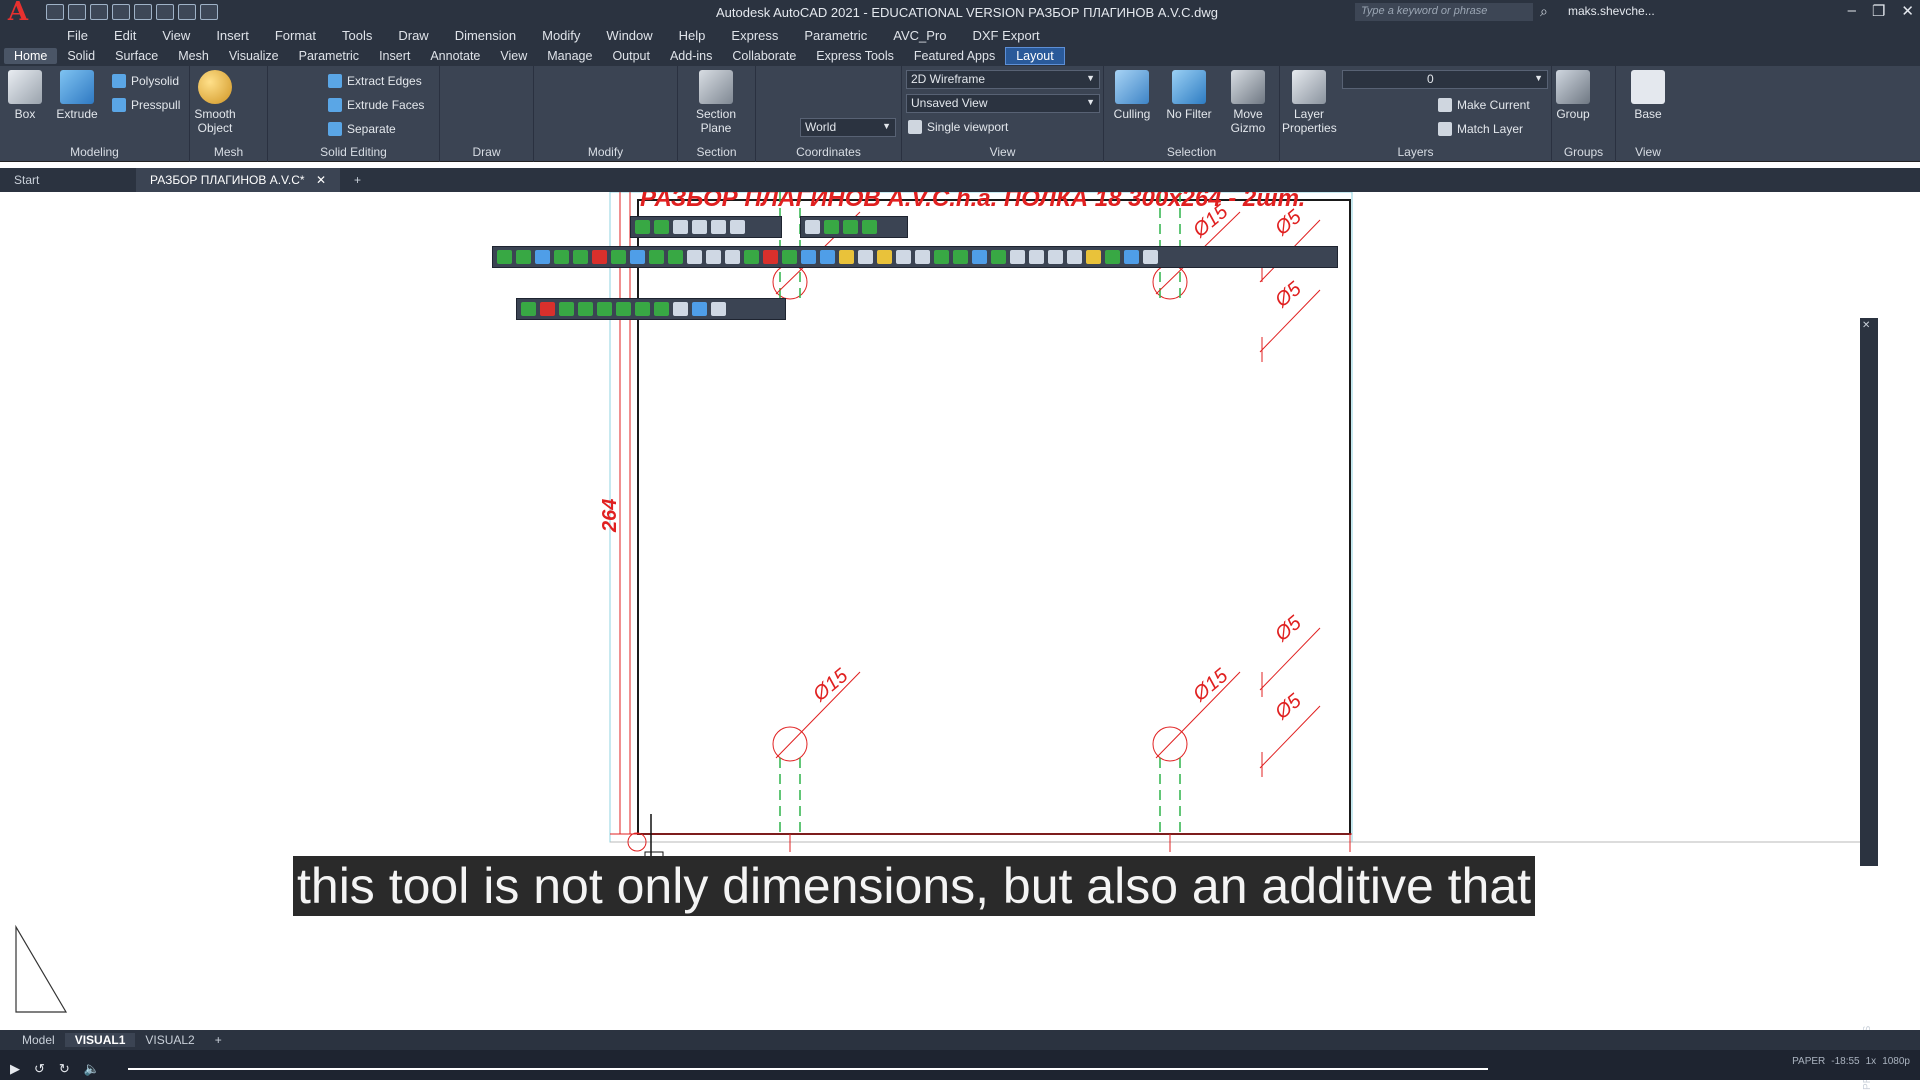 Image resolution: width=1920 pixels, height=1090 pixels. What do you see at coordinates (77, 35) in the screenshot?
I see `menu-file: File` at bounding box center [77, 35].